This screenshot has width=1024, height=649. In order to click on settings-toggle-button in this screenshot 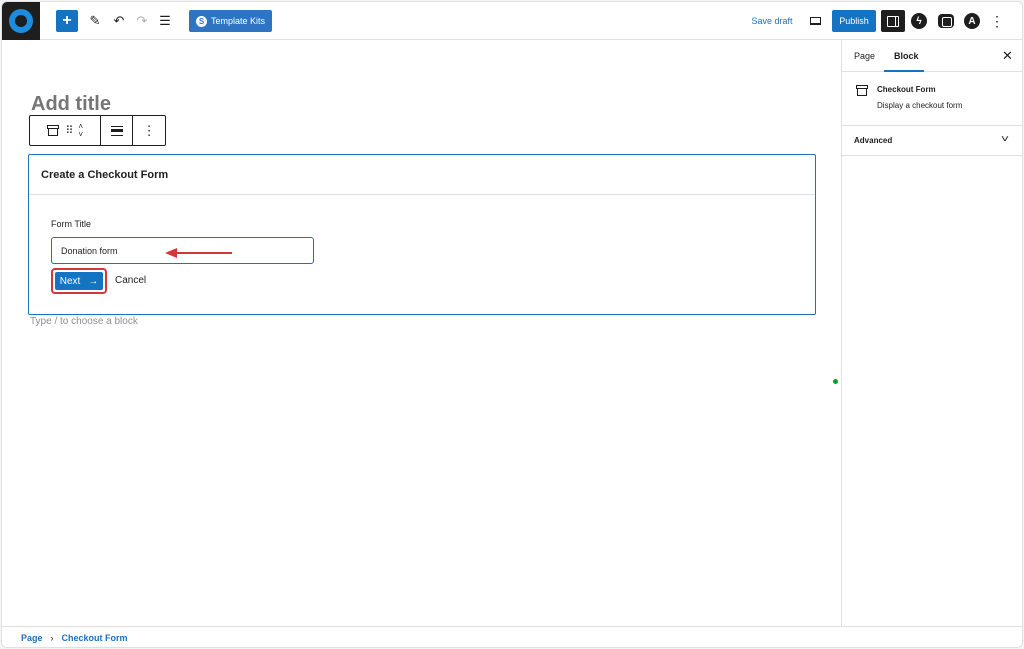, I will do `click(893, 21)`.